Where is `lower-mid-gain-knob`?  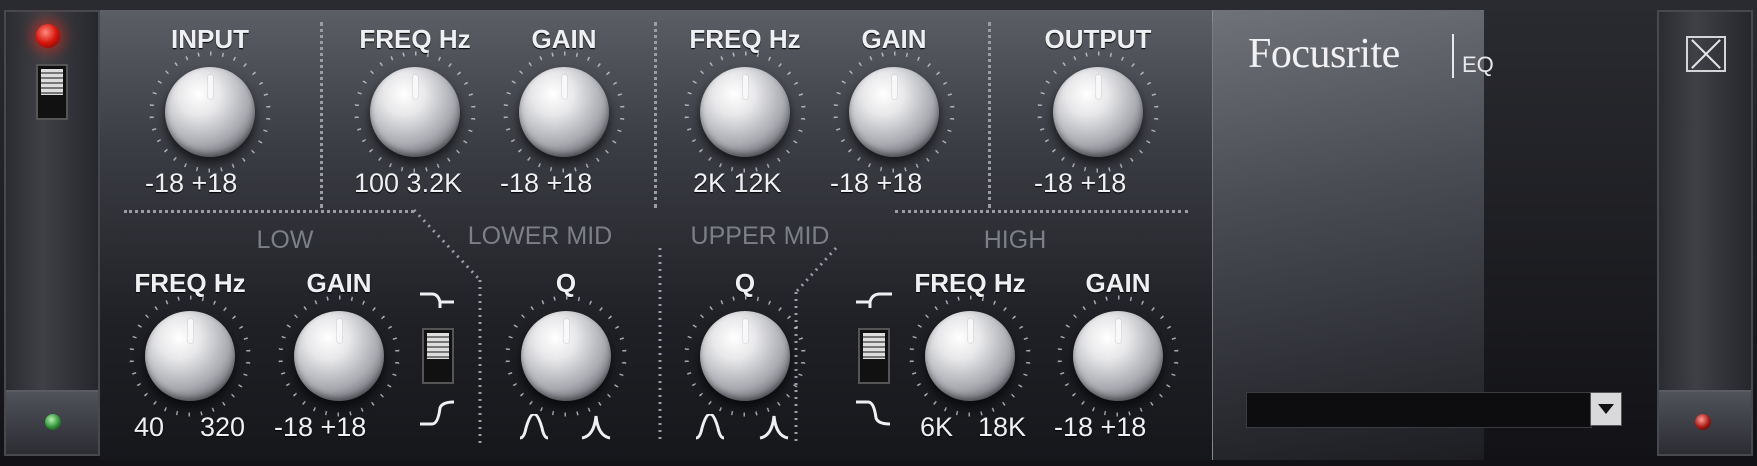 lower-mid-gain-knob is located at coordinates (564, 112).